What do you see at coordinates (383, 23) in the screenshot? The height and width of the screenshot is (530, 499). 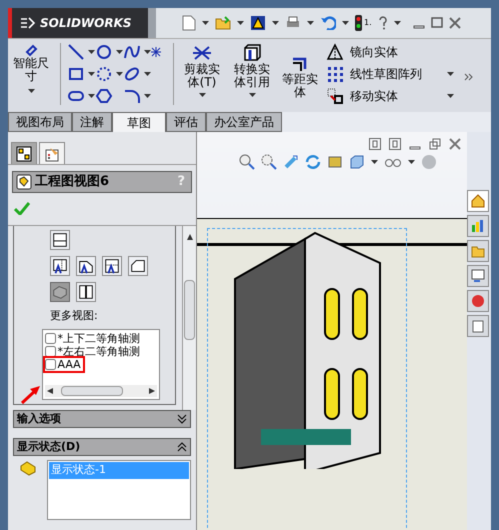 I see `help-icon` at bounding box center [383, 23].